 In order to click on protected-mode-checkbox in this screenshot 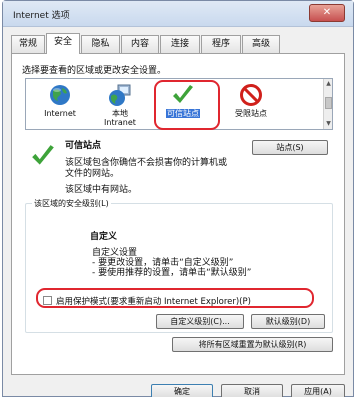, I will do `click(47, 300)`.